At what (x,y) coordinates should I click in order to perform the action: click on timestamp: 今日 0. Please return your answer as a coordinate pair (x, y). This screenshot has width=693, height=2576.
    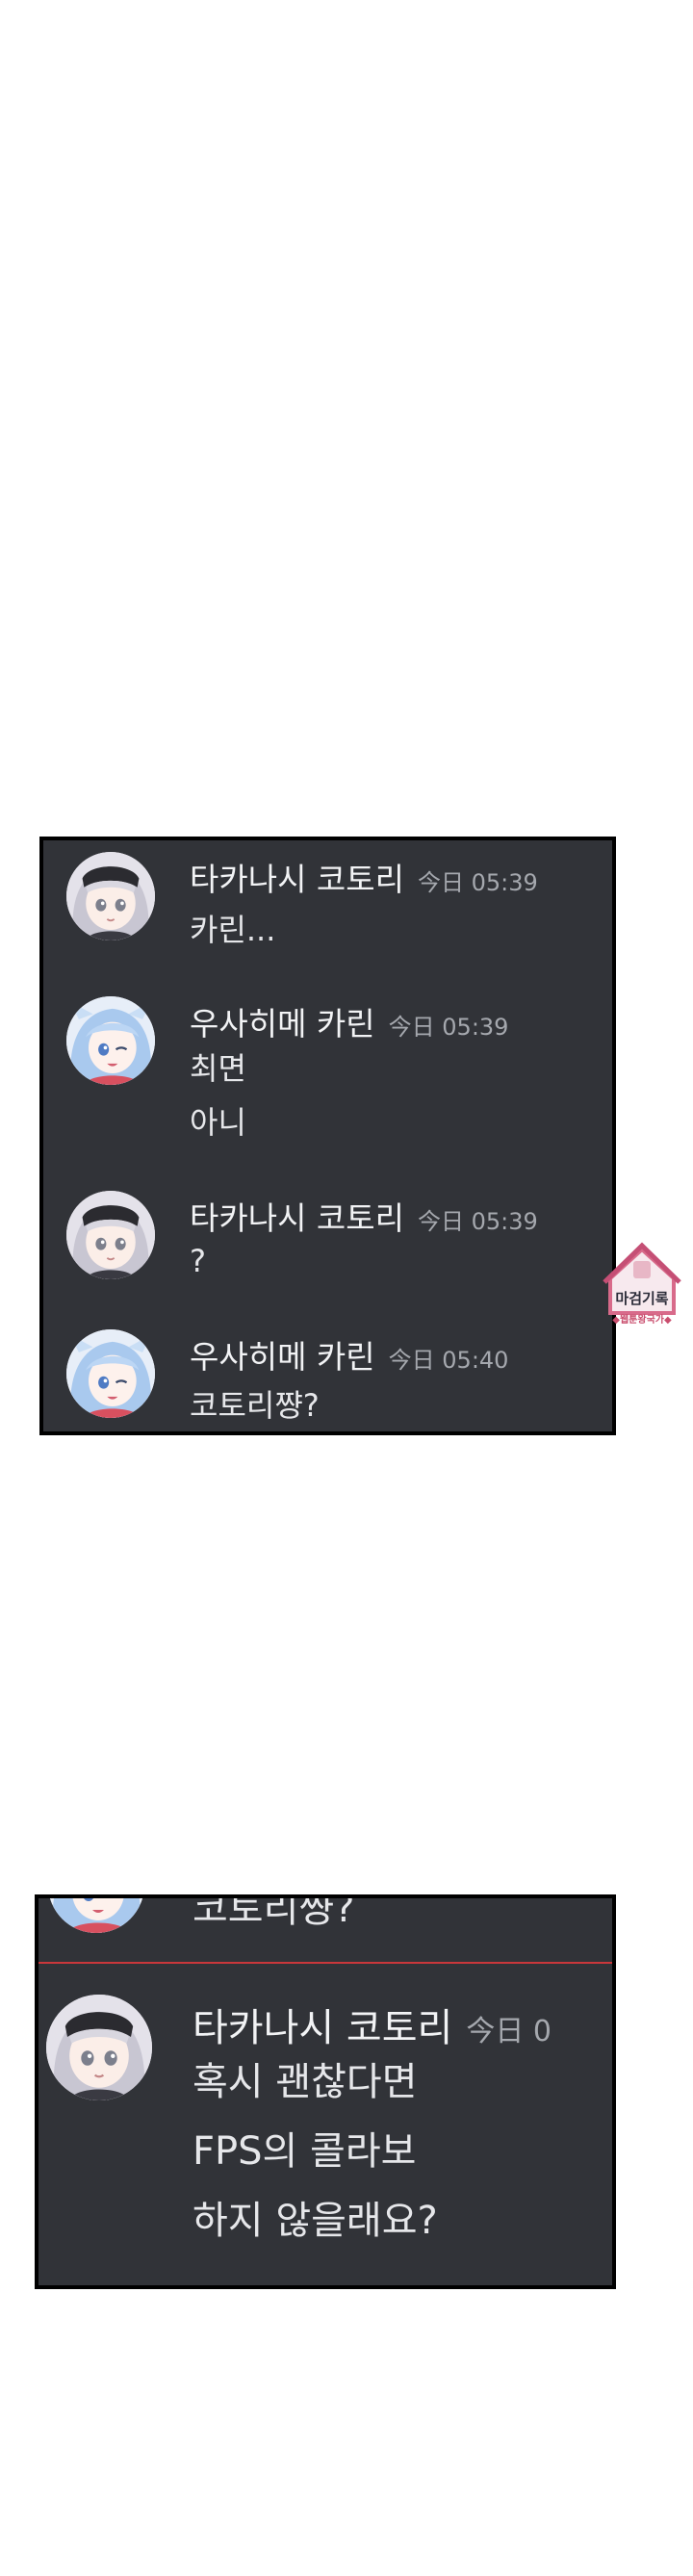
    Looking at the image, I should click on (509, 2032).